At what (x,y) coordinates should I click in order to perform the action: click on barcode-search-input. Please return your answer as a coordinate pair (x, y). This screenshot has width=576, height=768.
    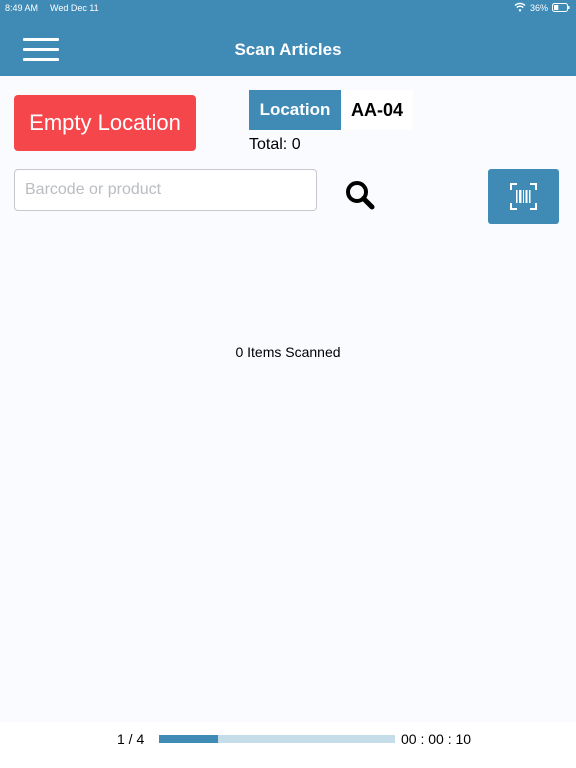
    Looking at the image, I should click on (165, 190).